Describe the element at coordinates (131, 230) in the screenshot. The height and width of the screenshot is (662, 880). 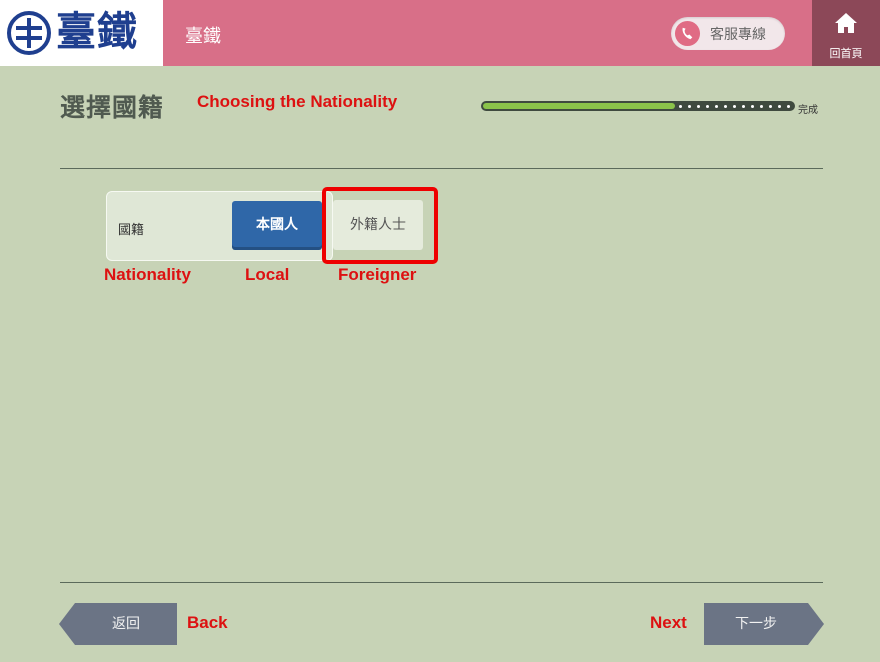
I see `nationality-label: 國籍` at that location.